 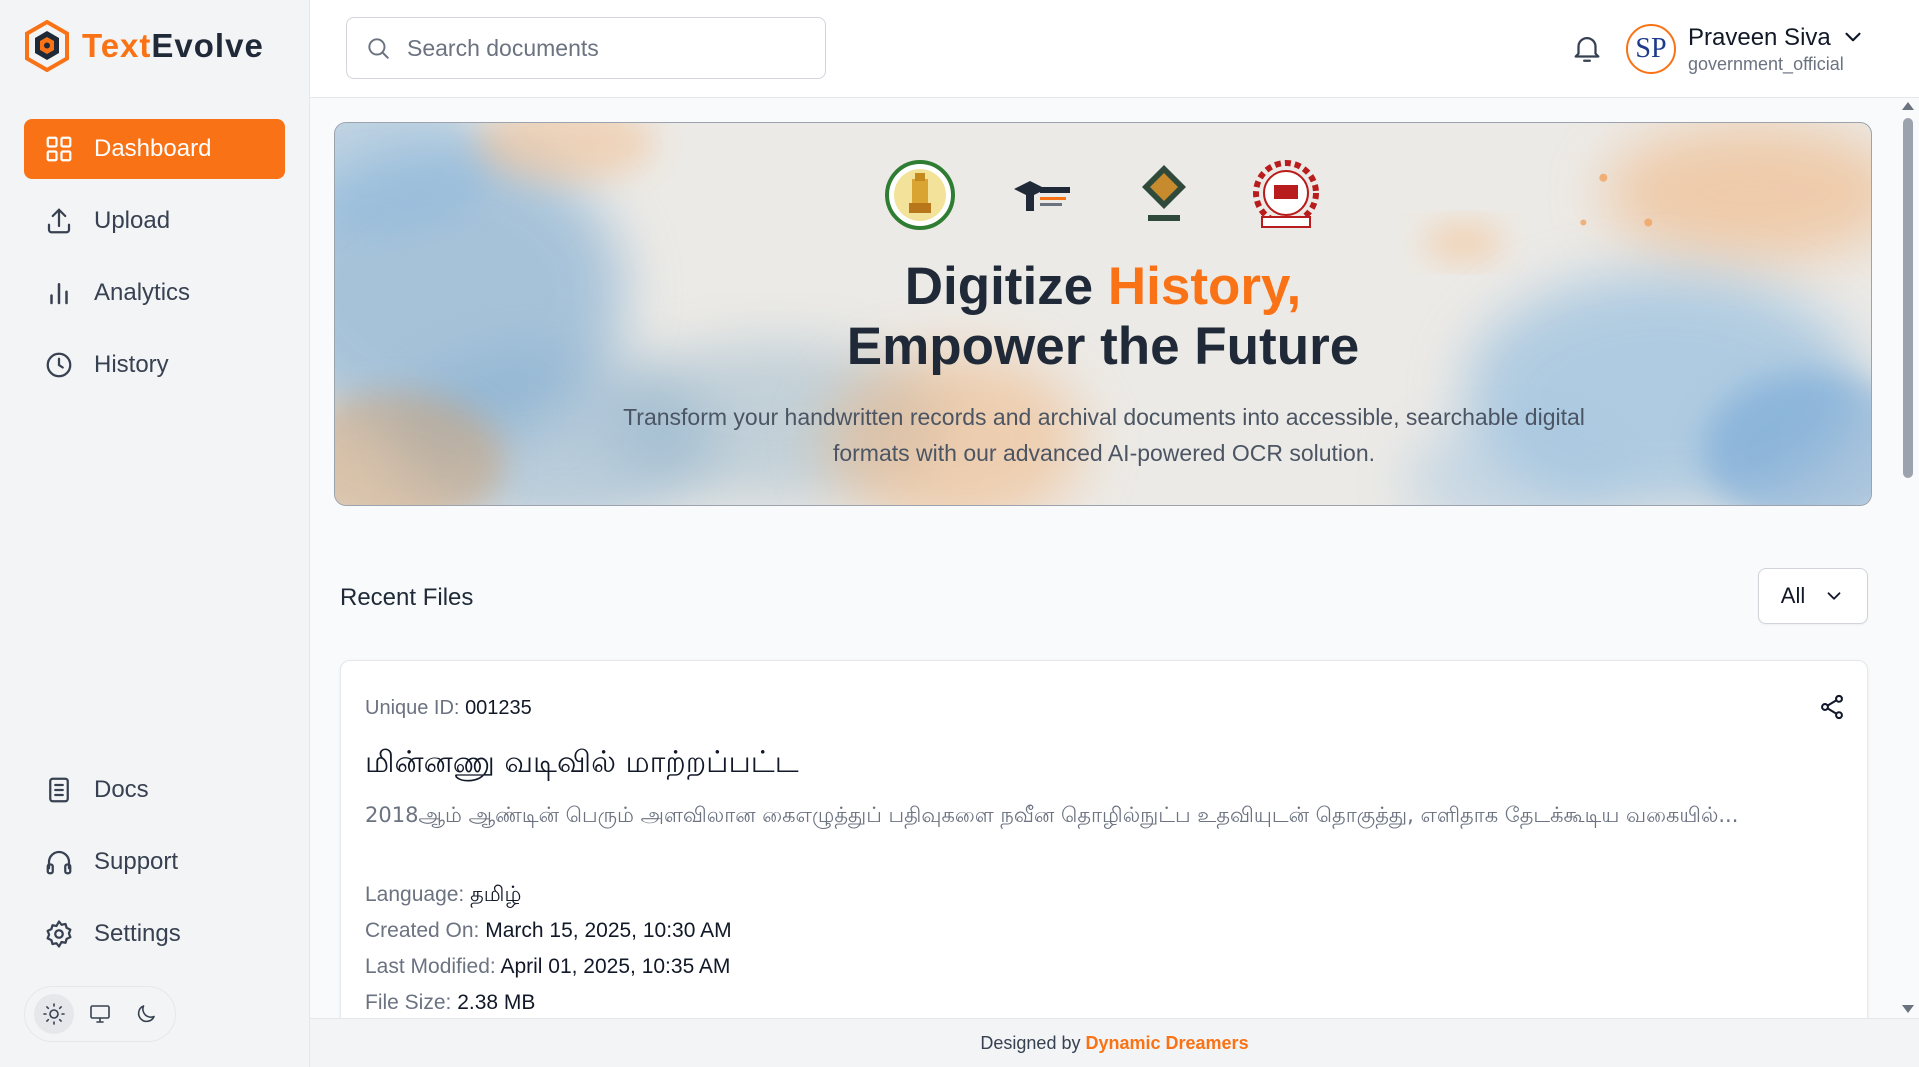 I want to click on hero-title-part1: Digitize, so click(x=1006, y=286).